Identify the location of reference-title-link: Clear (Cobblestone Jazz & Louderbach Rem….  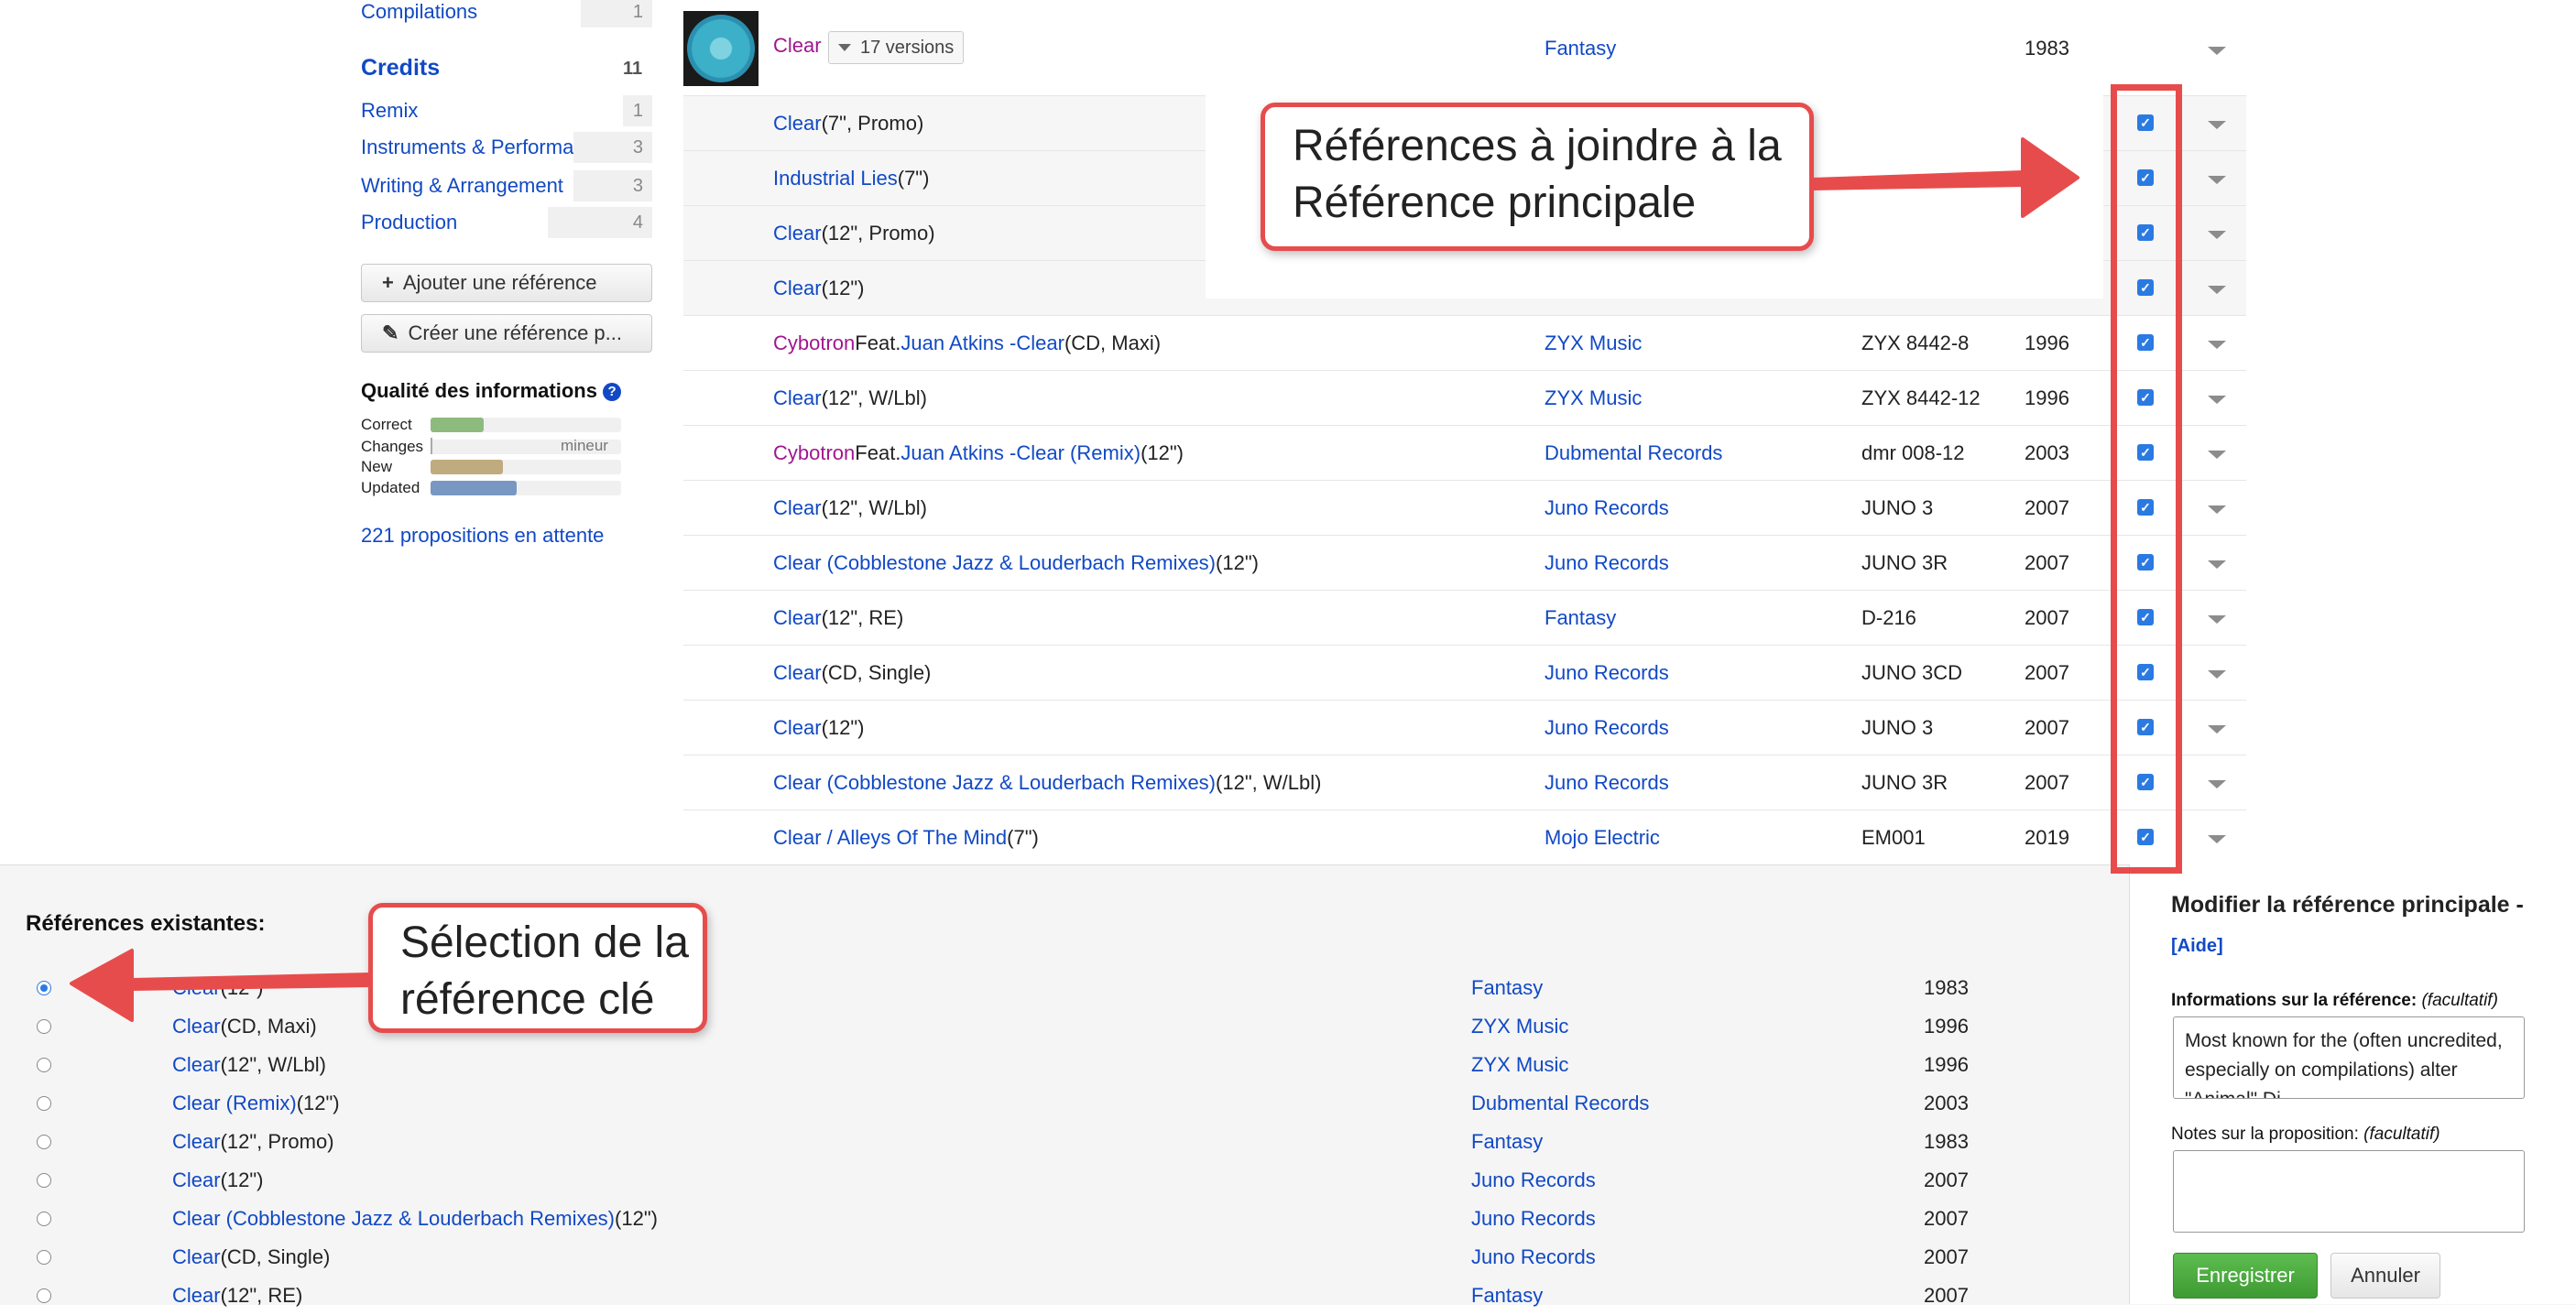
(394, 1219).